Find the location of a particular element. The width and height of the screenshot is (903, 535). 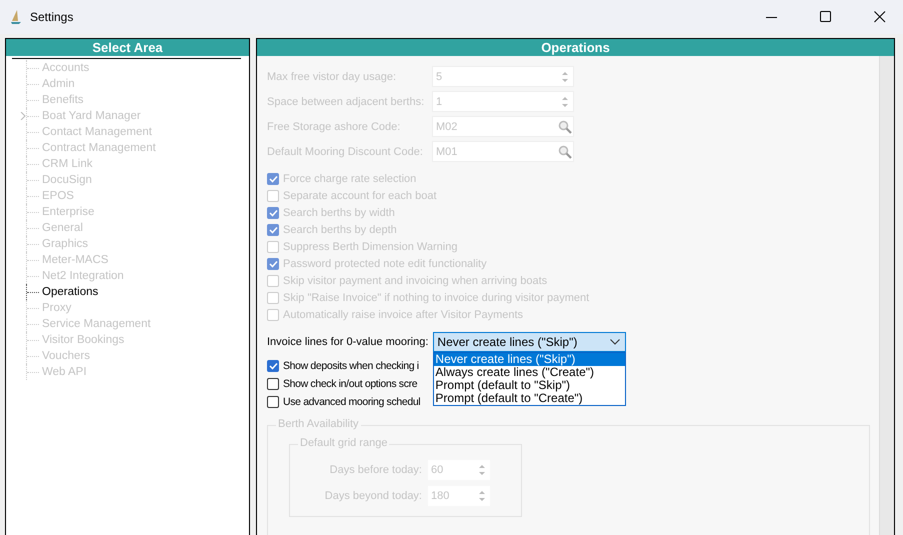

tree-item: Vouchers is located at coordinates (66, 356).